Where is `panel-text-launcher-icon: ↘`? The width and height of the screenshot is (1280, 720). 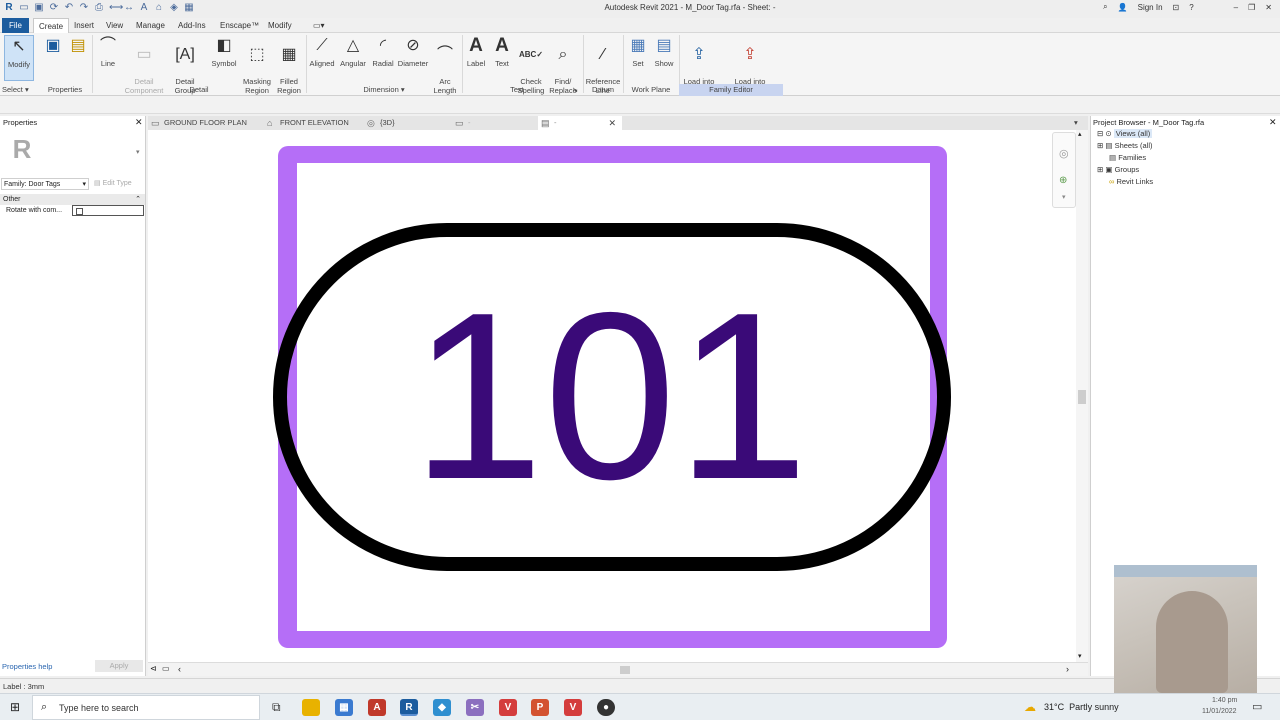
panel-text-launcher-icon: ↘ is located at coordinates (575, 90).